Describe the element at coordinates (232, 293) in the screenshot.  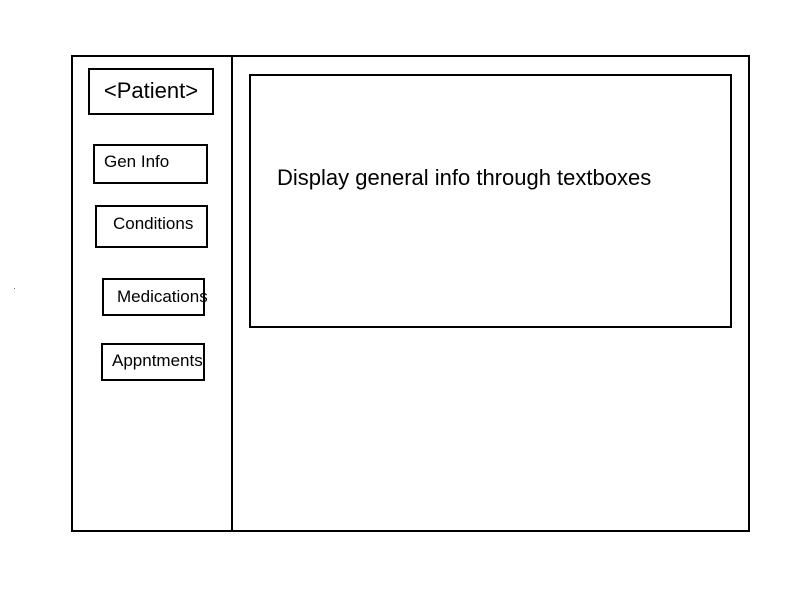
I see `sidebar-divider` at that location.